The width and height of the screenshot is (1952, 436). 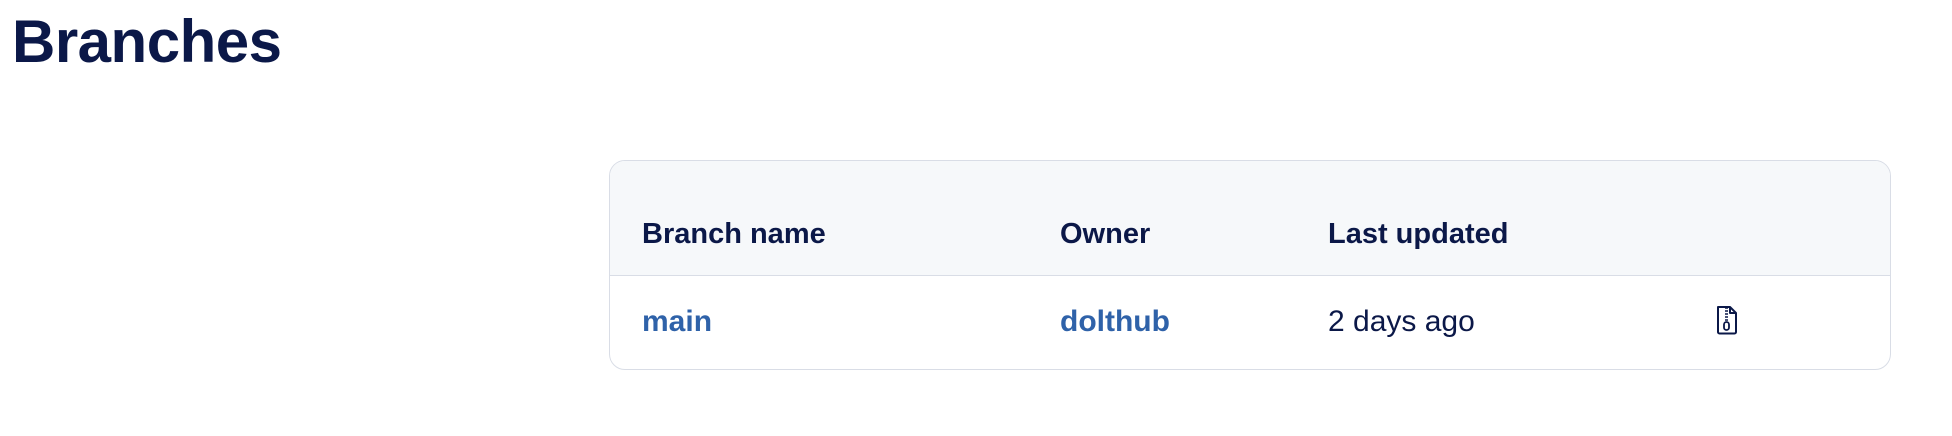 What do you see at coordinates (1194, 322) in the screenshot?
I see `owner-cell: dolthub` at bounding box center [1194, 322].